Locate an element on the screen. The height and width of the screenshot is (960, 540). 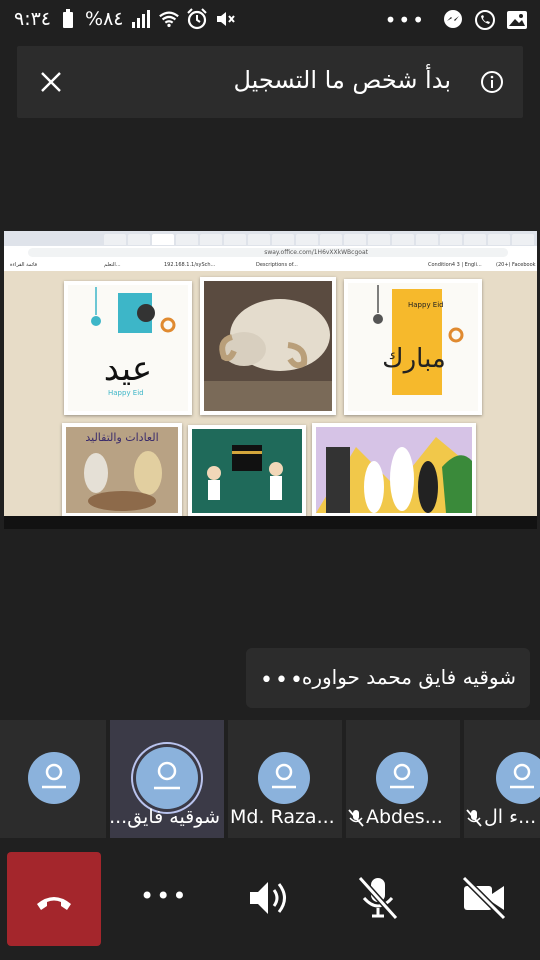
more-options-label: ••• is located at coordinates (164, 896).